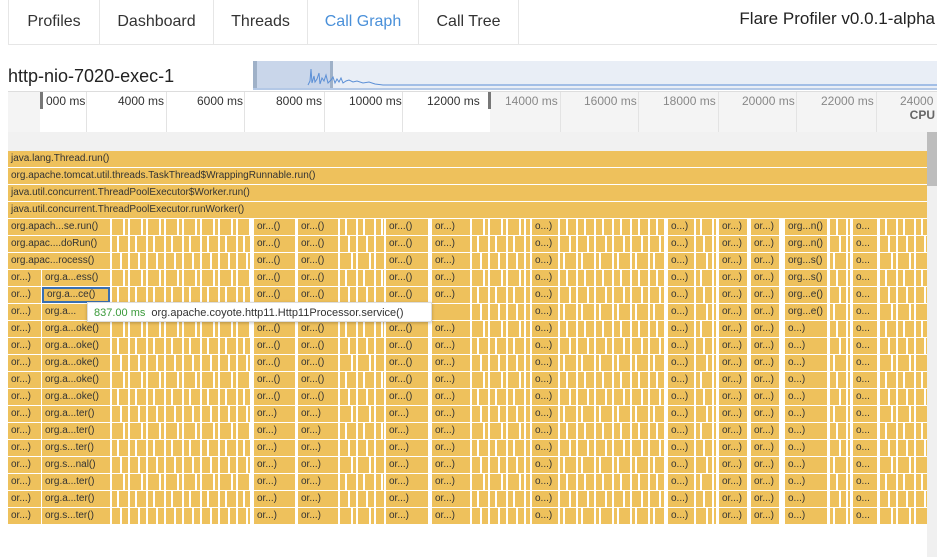  What do you see at coordinates (932, 344) in the screenshot?
I see `scrollbar-track` at bounding box center [932, 344].